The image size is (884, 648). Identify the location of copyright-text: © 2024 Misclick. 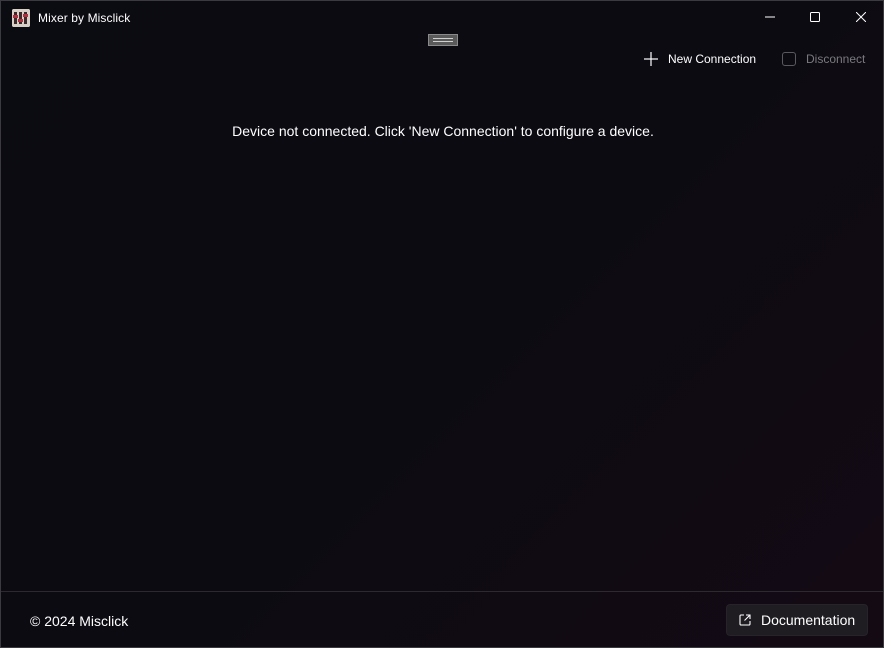
(79, 621).